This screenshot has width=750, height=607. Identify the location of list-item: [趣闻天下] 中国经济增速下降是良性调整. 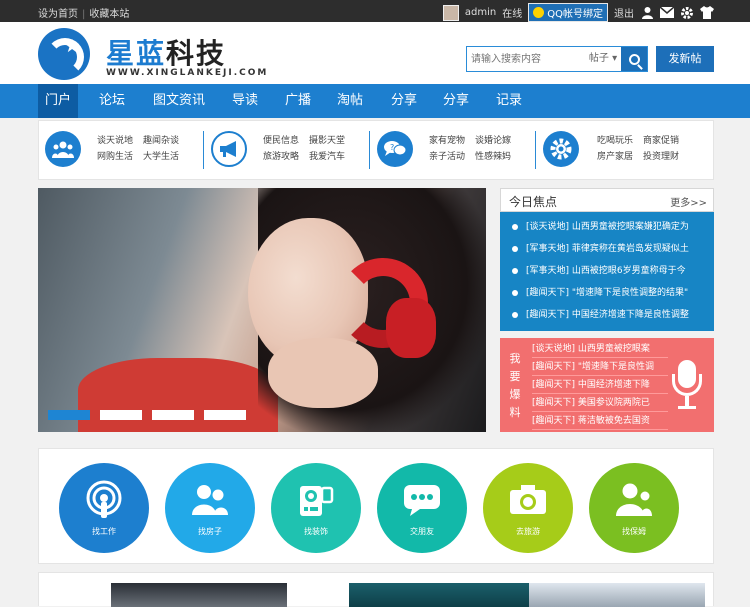
(612, 315).